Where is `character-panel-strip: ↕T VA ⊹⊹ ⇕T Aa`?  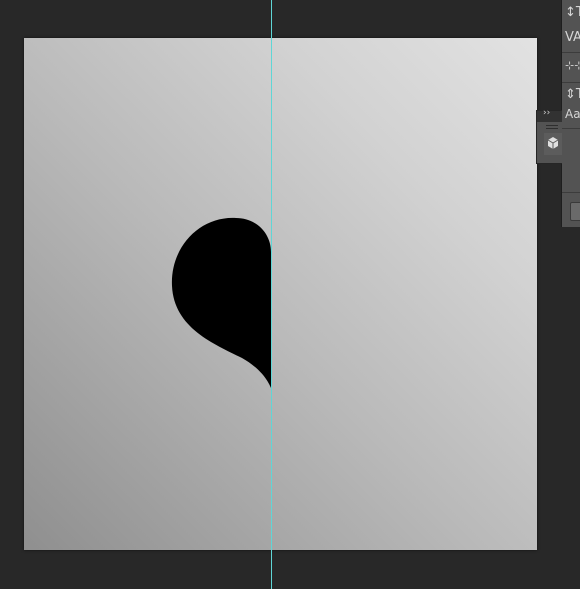 character-panel-strip: ↕T VA ⊹⊹ ⇕T Aa is located at coordinates (570, 113).